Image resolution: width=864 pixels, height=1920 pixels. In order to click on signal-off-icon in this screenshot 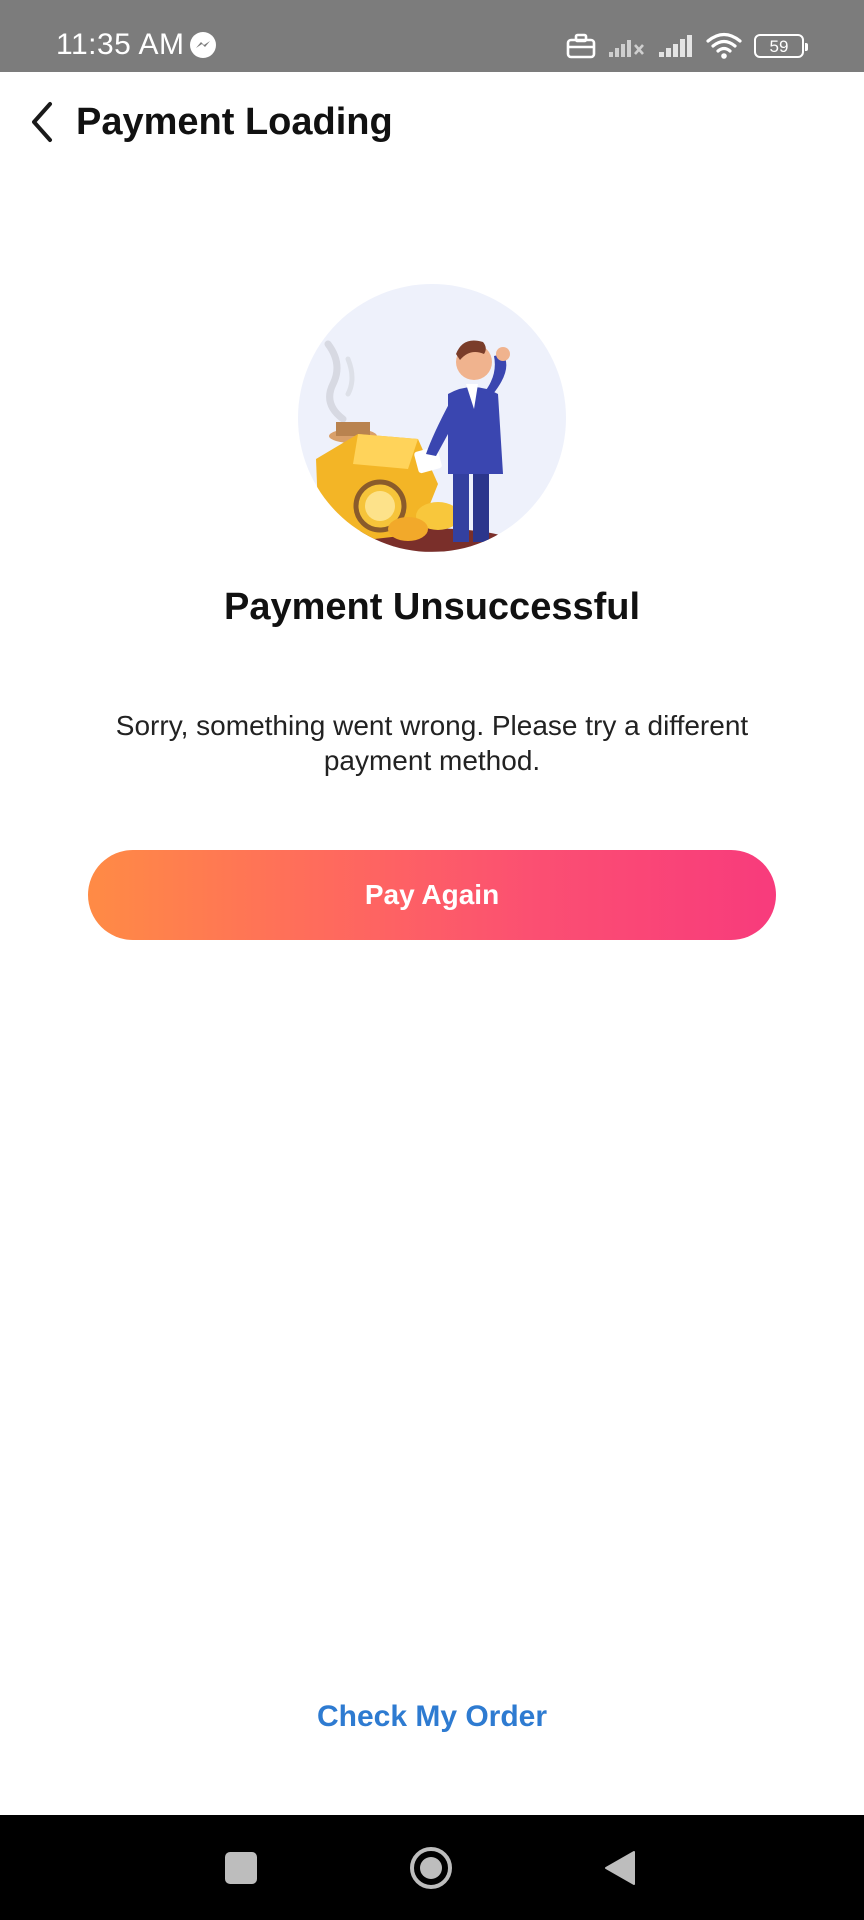, I will do `click(626, 48)`.